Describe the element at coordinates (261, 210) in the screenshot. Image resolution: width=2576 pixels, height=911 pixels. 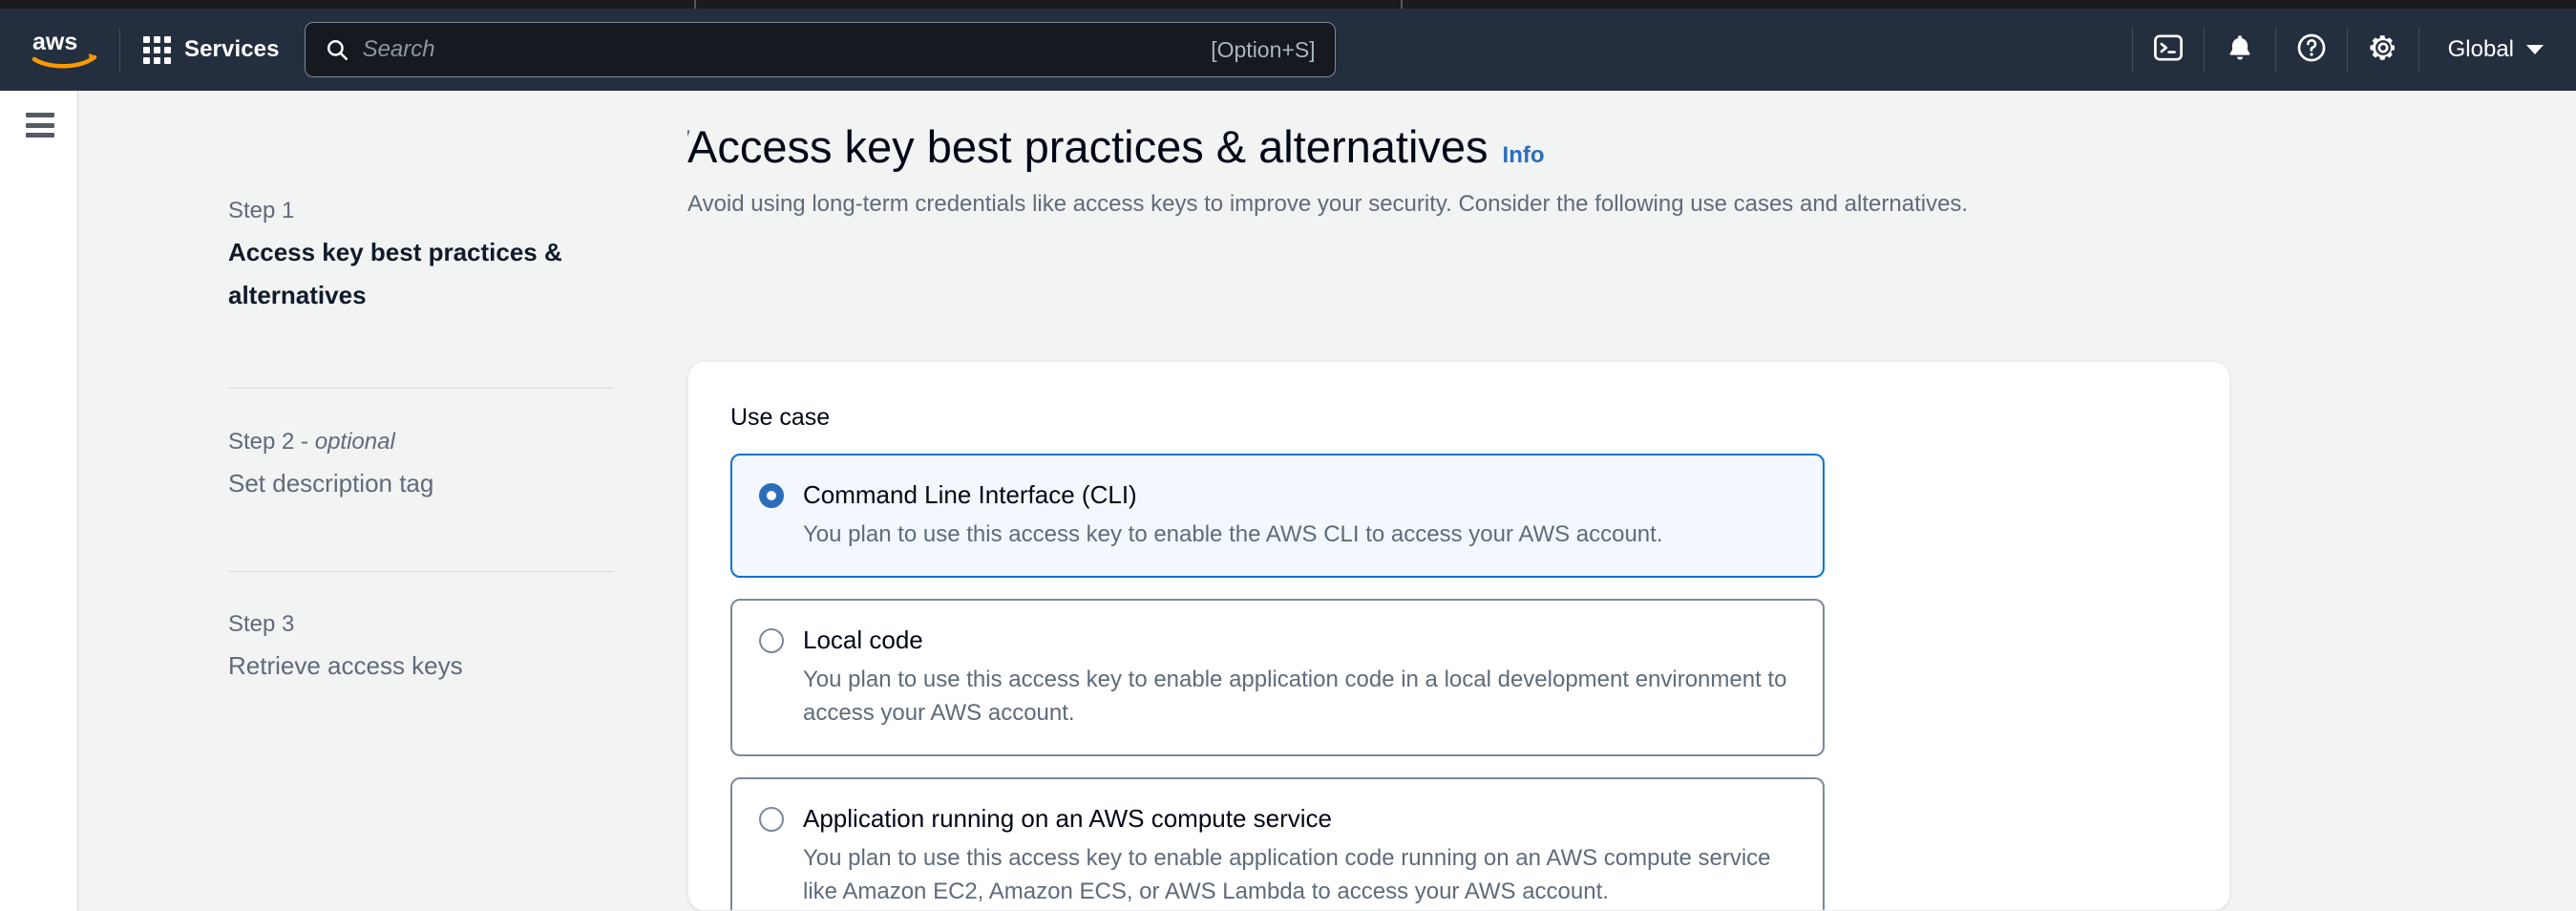
I see `wizard-step-1-kicker: Step 1` at that location.